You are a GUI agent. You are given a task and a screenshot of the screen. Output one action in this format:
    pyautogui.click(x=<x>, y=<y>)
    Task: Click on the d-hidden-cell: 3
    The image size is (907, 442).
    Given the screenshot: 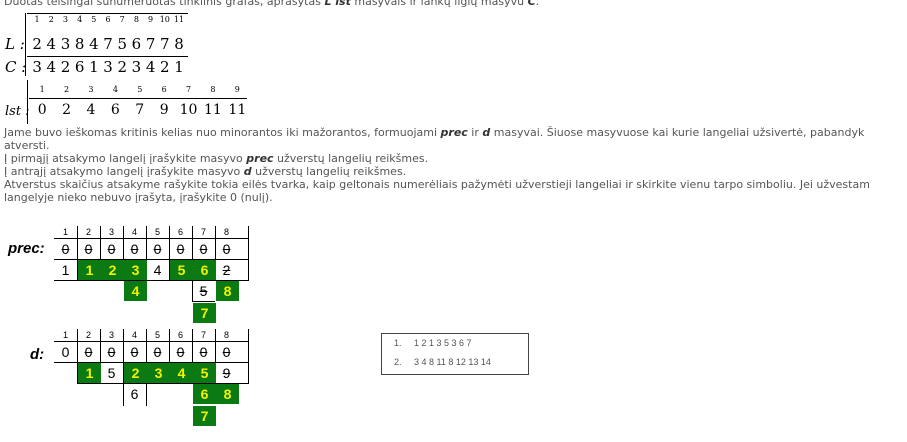 What is the action you would take?
    pyautogui.click(x=158, y=373)
    